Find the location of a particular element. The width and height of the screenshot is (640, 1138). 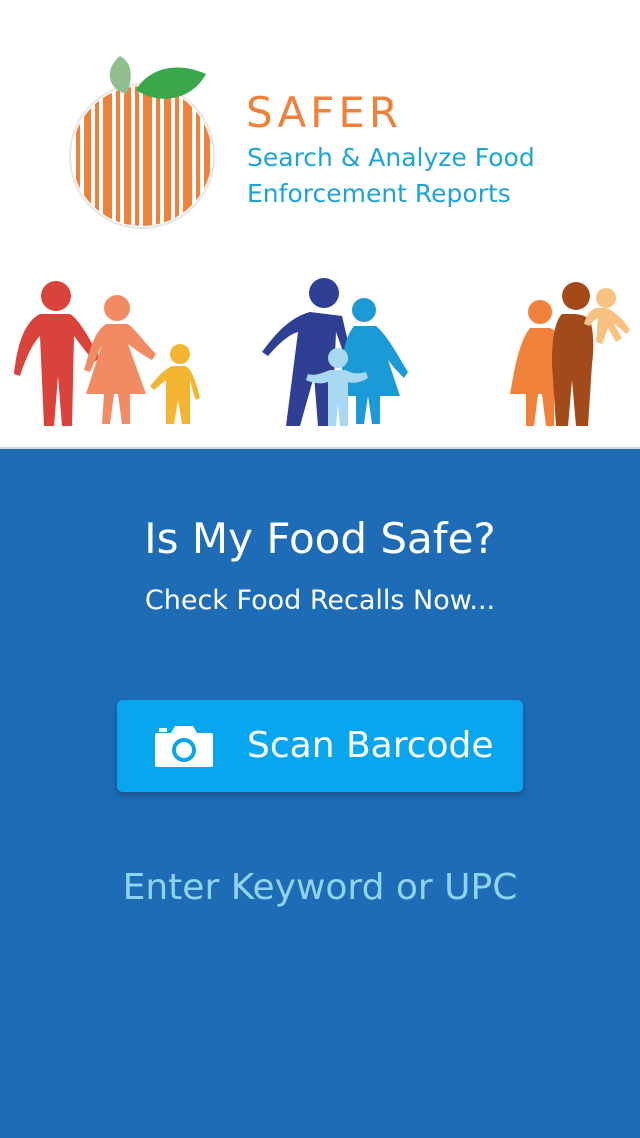

headline: Is My Food Safe? is located at coordinates (320, 538).